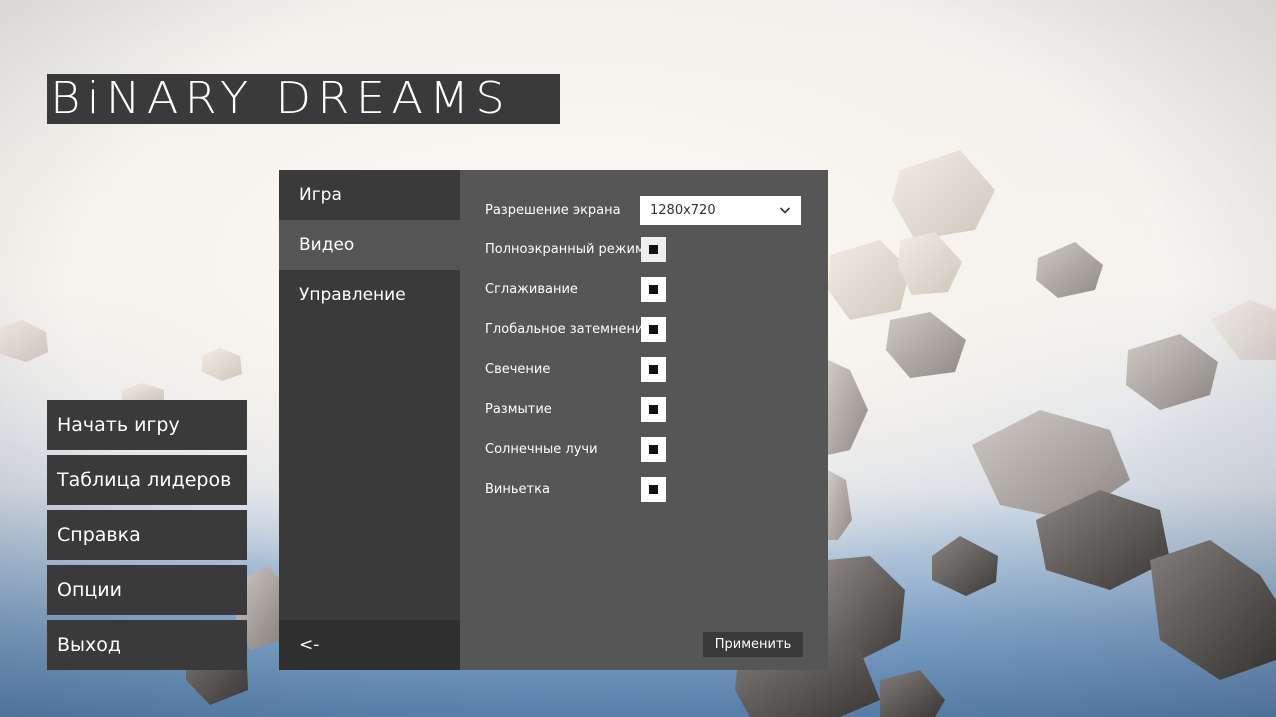  What do you see at coordinates (785, 210) in the screenshot?
I see `chevron-down-icon` at bounding box center [785, 210].